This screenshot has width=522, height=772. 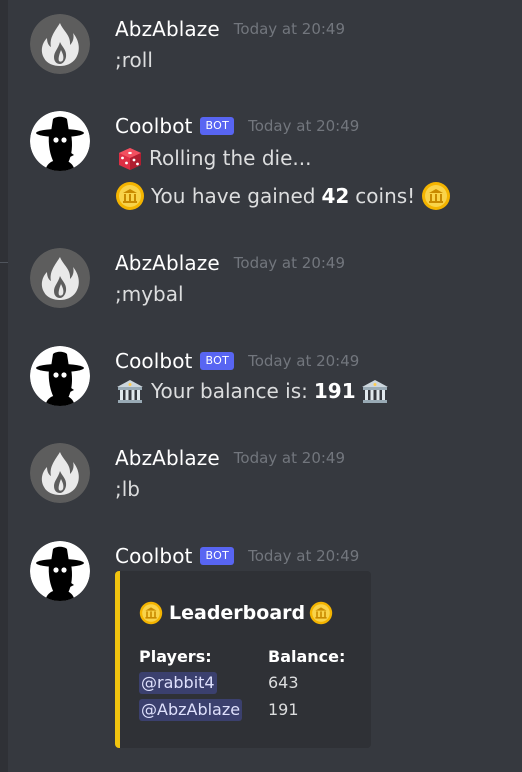 I want to click on message: AbzAblaze Today at 20:49 ;lb, so click(x=276, y=473).